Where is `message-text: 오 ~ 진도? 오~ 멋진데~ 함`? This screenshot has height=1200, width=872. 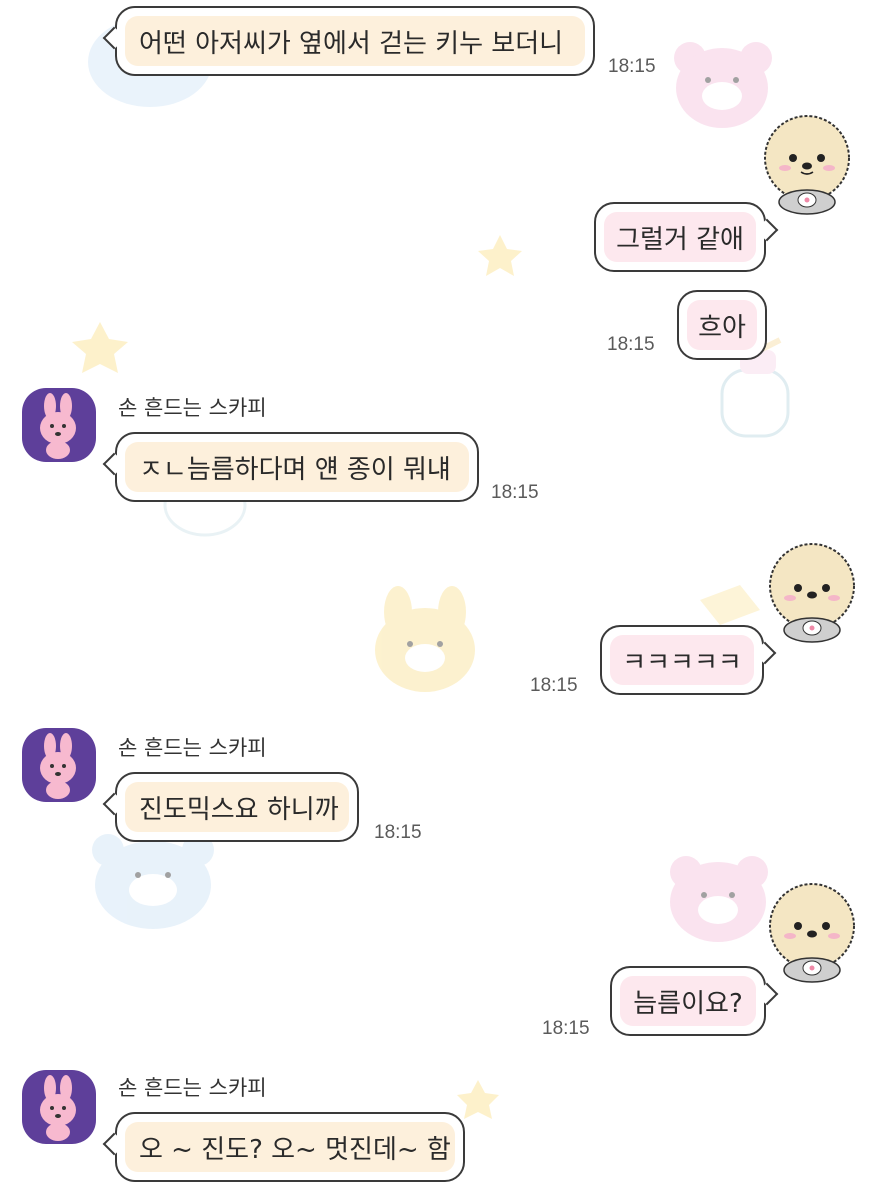
message-text: 오 ~ 진도? 오~ 멋진데~ 함 is located at coordinates (290, 1147).